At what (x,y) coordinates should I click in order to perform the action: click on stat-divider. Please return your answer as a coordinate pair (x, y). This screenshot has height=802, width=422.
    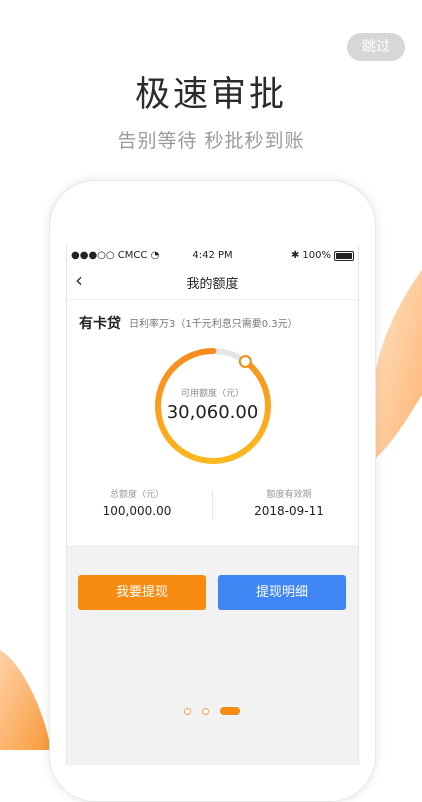
    Looking at the image, I should click on (212, 505).